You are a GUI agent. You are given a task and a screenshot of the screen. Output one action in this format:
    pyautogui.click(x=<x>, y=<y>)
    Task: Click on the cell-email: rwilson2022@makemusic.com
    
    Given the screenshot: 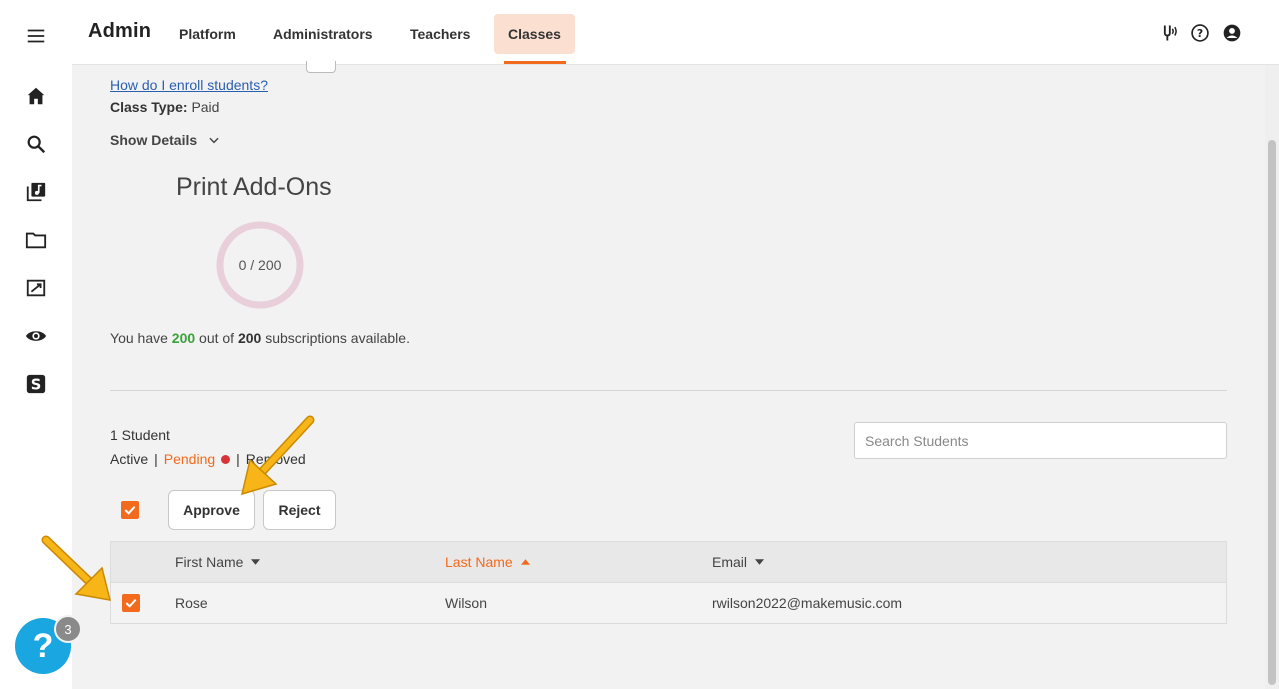 What is the action you would take?
    pyautogui.click(x=807, y=603)
    